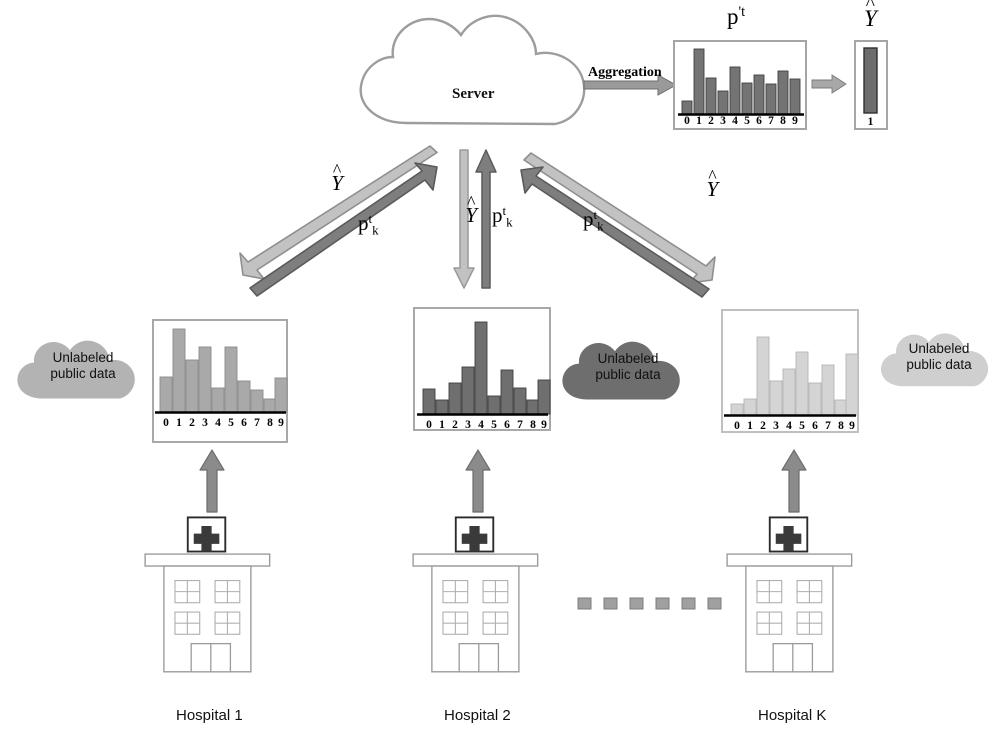 The height and width of the screenshot is (733, 1000). I want to click on hospital-1-label: Hospital 1, so click(209, 715).